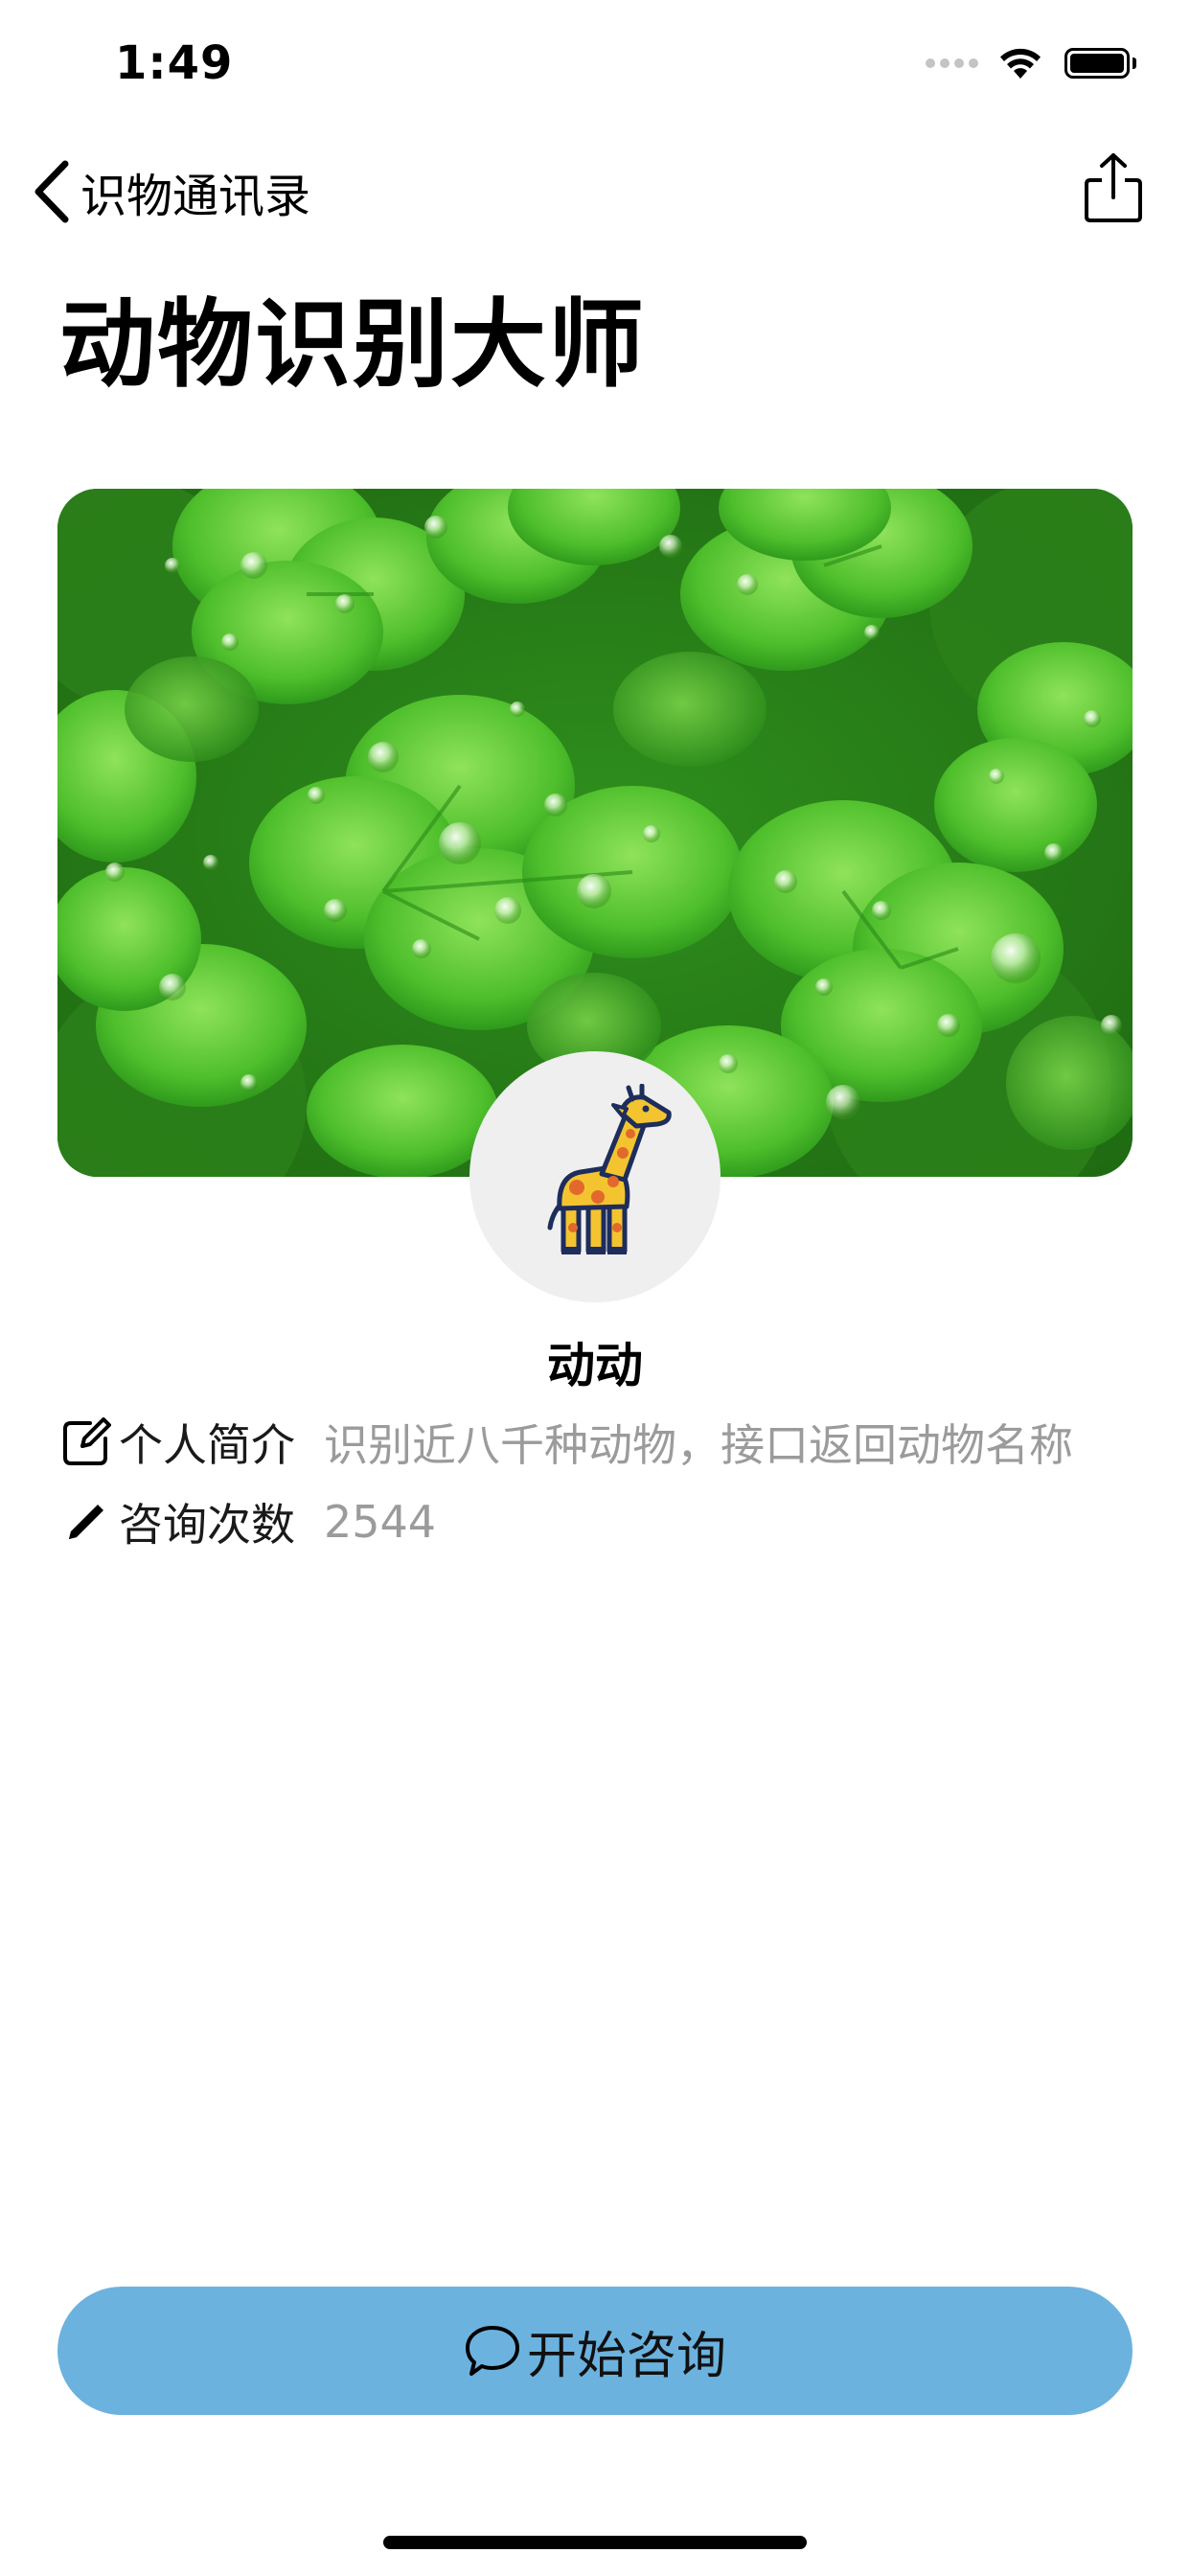 This screenshot has height=2576, width=1190. Describe the element at coordinates (86, 1442) in the screenshot. I see `edit-square-icon` at that location.